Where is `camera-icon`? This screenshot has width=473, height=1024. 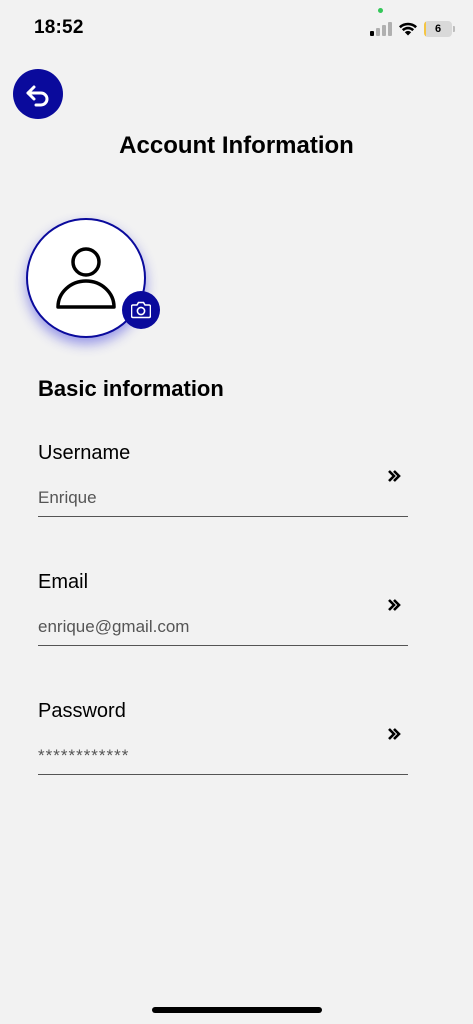 camera-icon is located at coordinates (141, 310).